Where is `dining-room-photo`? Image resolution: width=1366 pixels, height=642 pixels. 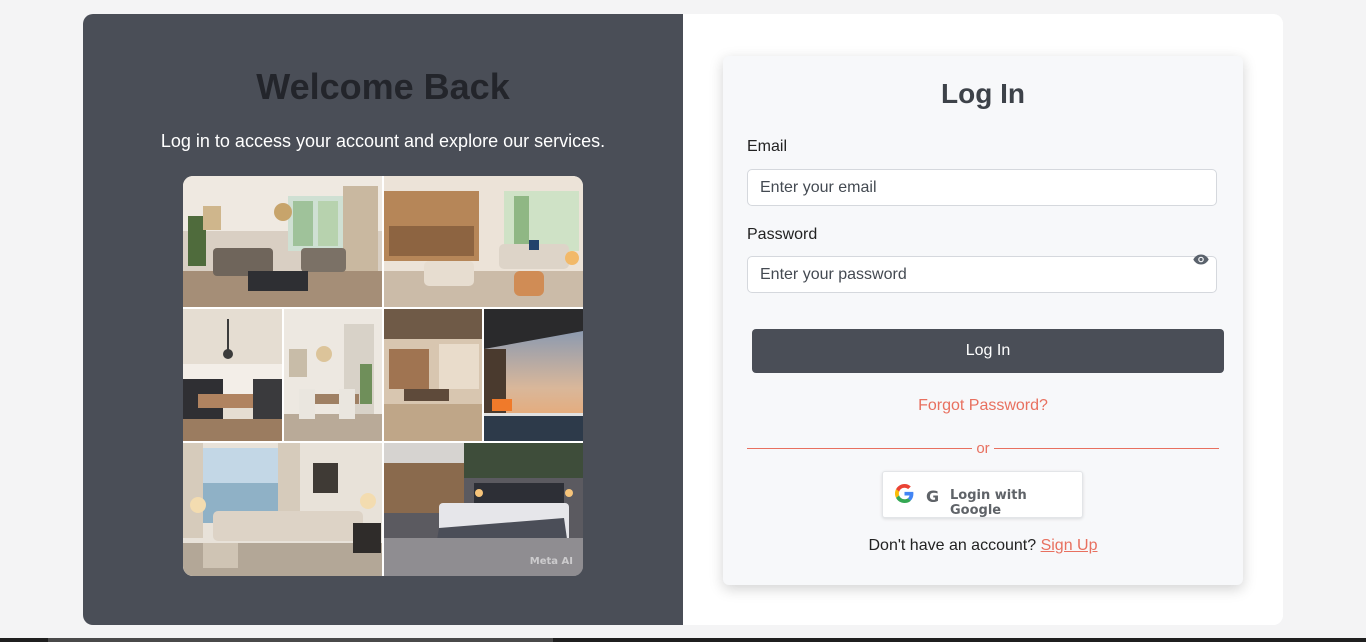 dining-room-photo is located at coordinates (333, 375).